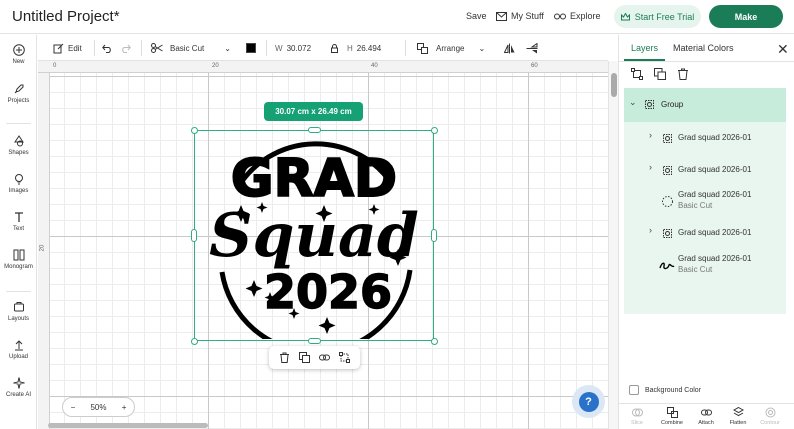 The height and width of the screenshot is (429, 794). Describe the element at coordinates (634, 390) in the screenshot. I see `background-color-checkbox` at that location.